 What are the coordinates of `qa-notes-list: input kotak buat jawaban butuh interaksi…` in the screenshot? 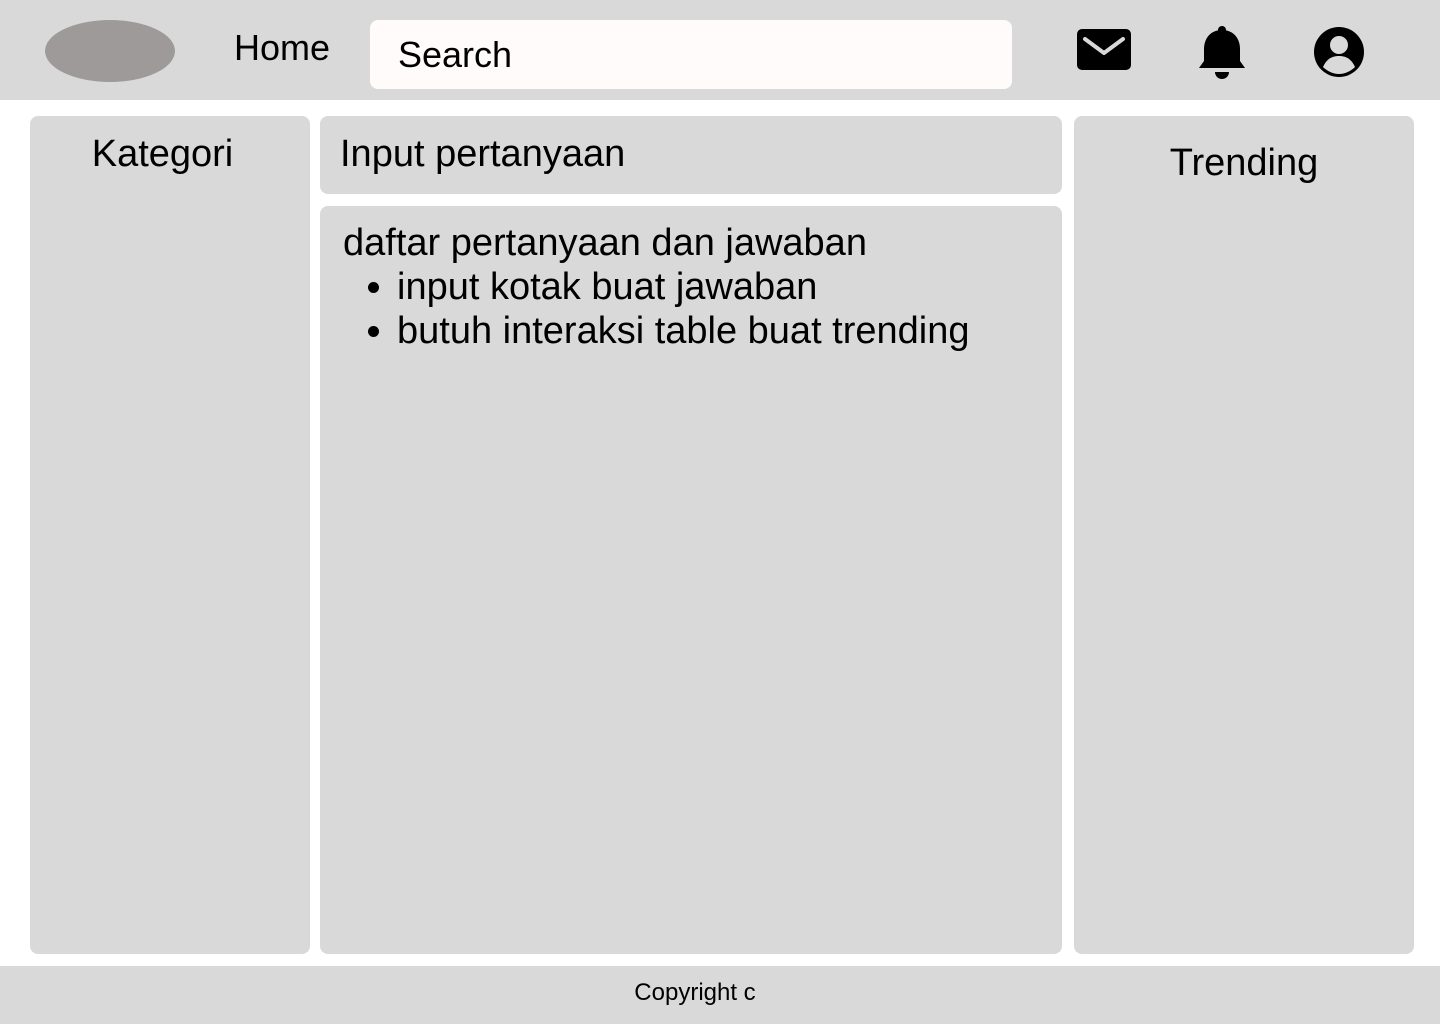 It's located at (656, 309).